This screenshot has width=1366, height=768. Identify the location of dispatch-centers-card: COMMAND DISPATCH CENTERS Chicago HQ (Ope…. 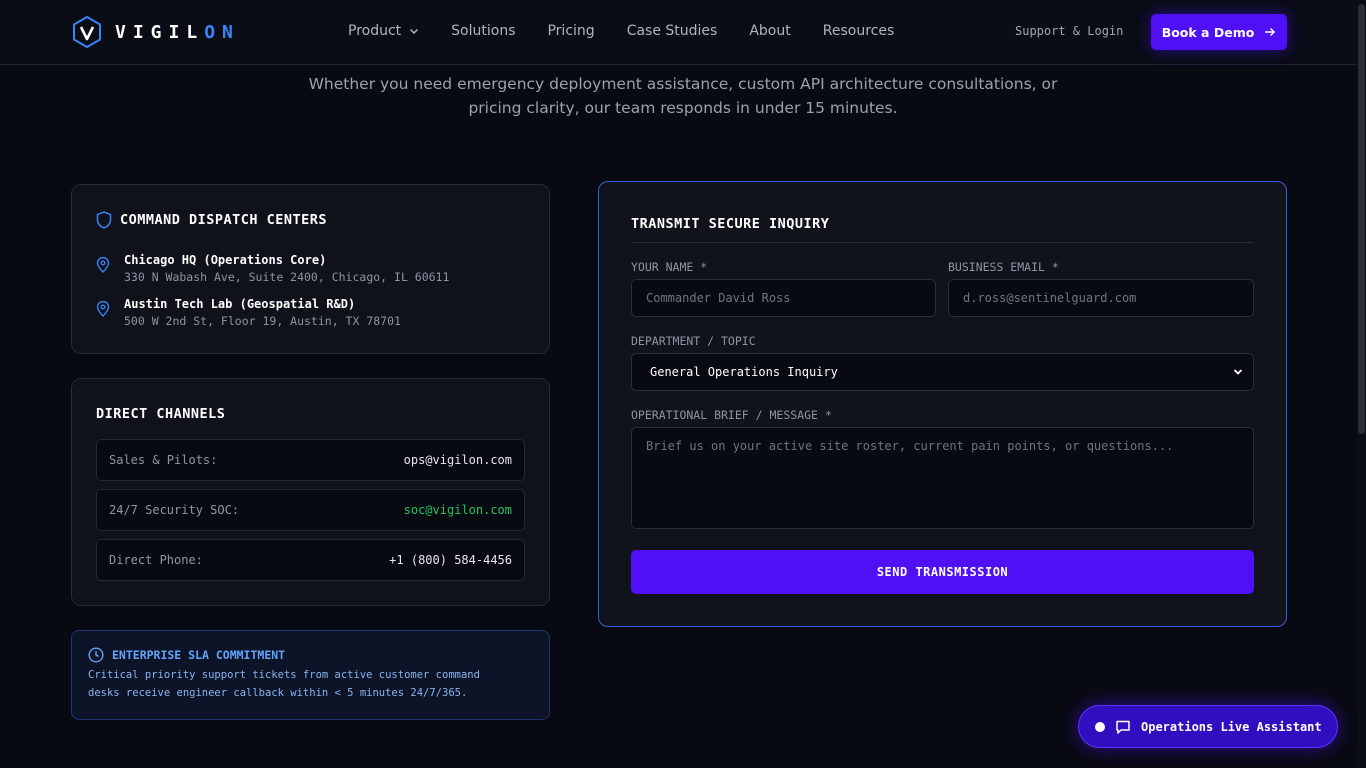
(310, 269).